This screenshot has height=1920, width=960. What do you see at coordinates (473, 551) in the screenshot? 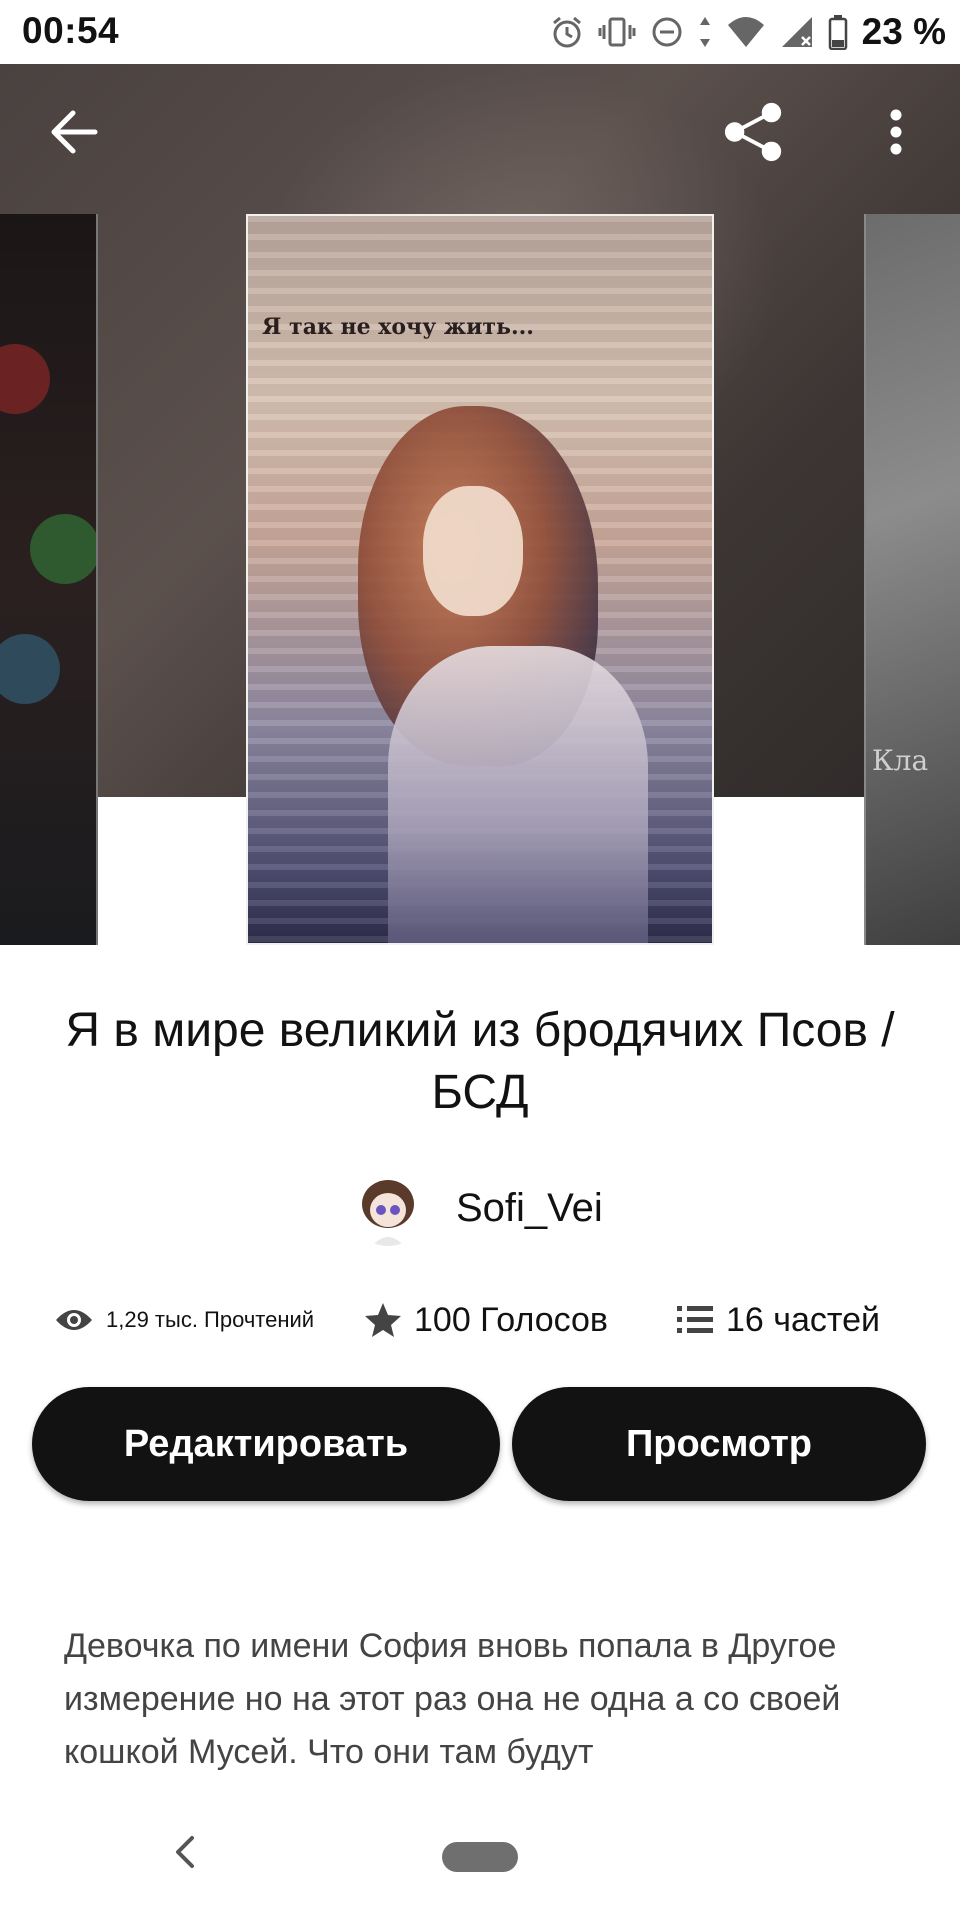
I see `cover-art-face` at bounding box center [473, 551].